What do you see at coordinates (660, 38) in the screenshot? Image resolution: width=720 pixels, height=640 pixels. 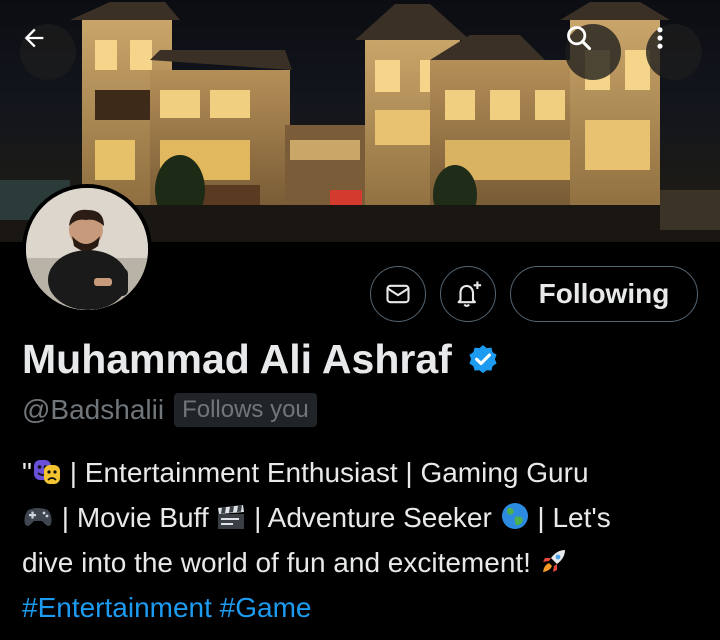 I see `more-vertical-icon` at bounding box center [660, 38].